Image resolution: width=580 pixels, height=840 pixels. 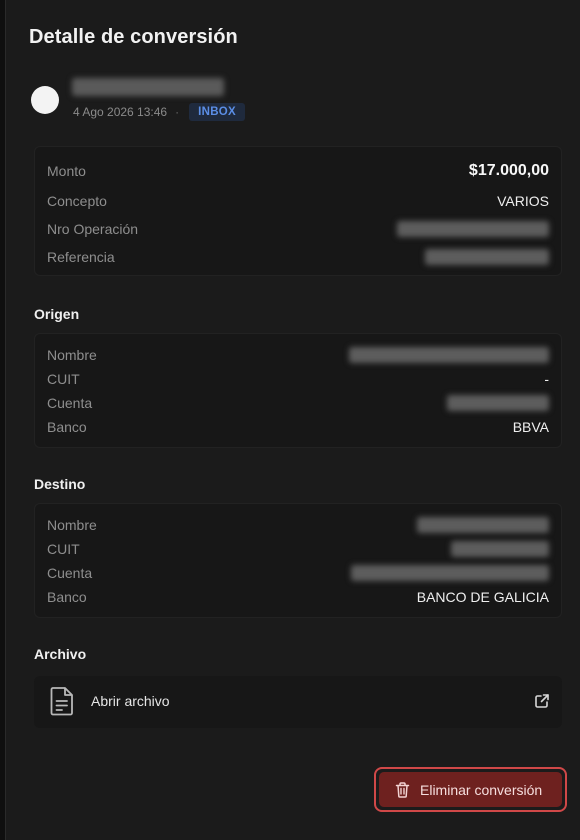 I want to click on section-title-archivo: Archivo, so click(x=60, y=654).